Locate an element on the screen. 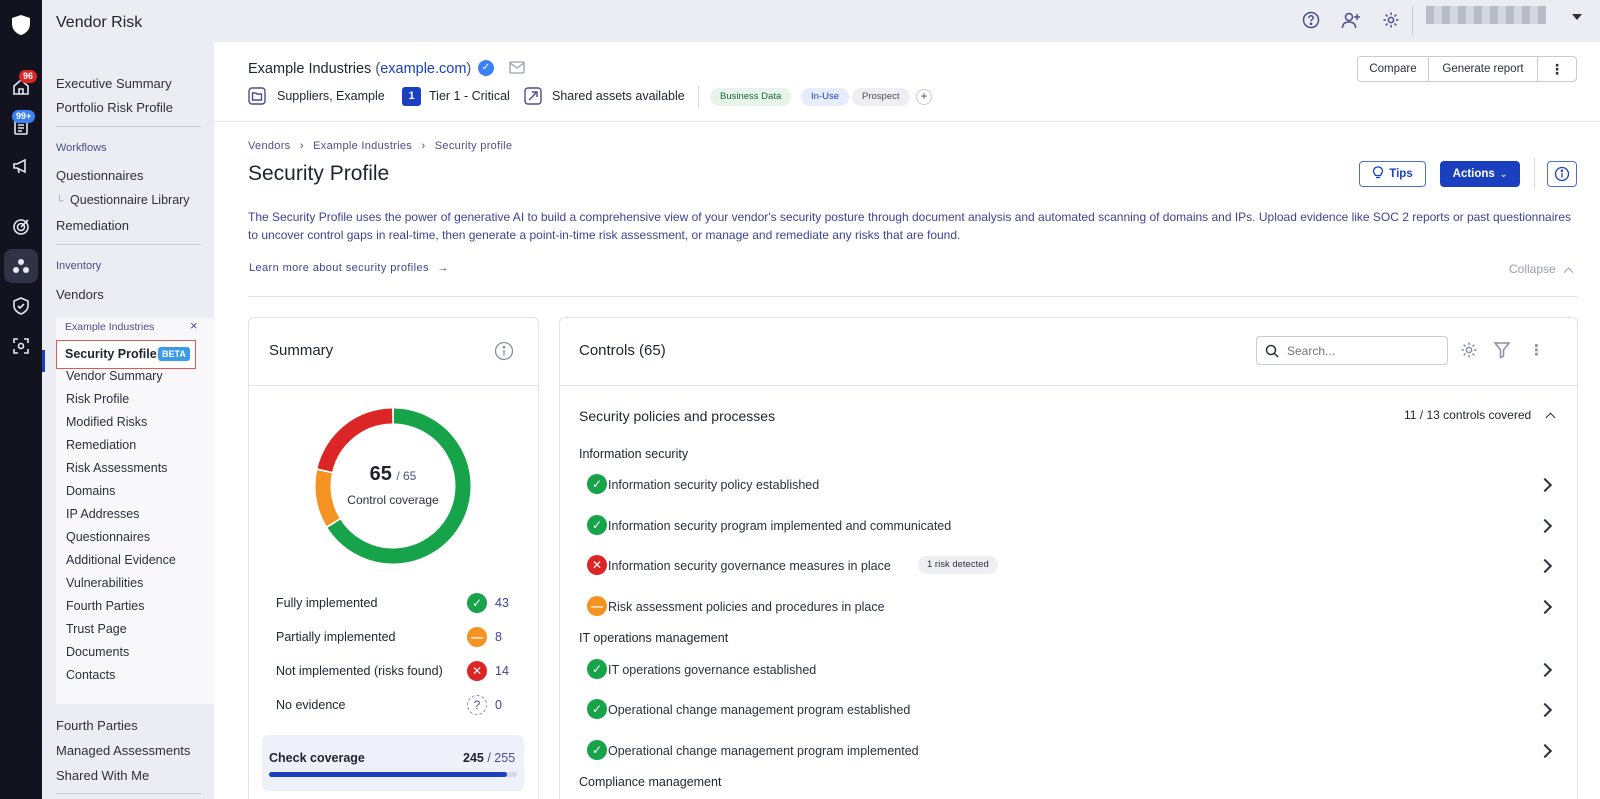 The image size is (1600, 799). add-user-icon is located at coordinates (1351, 20).